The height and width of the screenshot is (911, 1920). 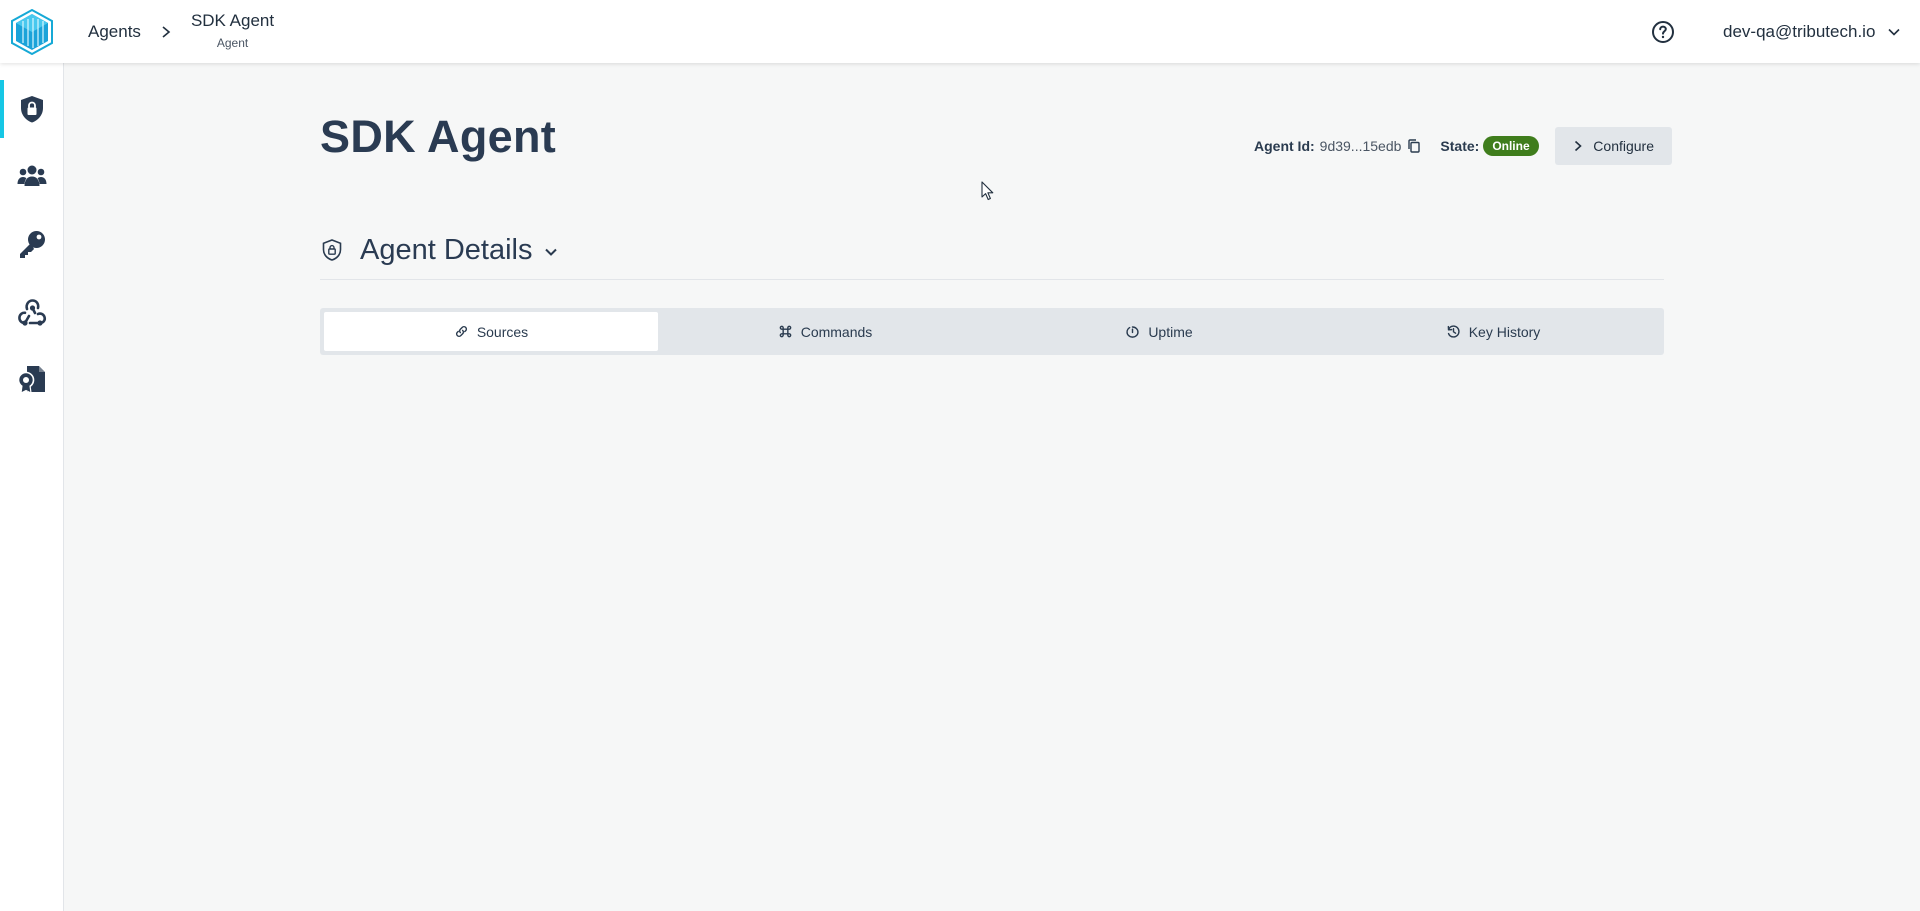 What do you see at coordinates (232, 43) in the screenshot?
I see `breadcrumb-current-subtitle: Agent` at bounding box center [232, 43].